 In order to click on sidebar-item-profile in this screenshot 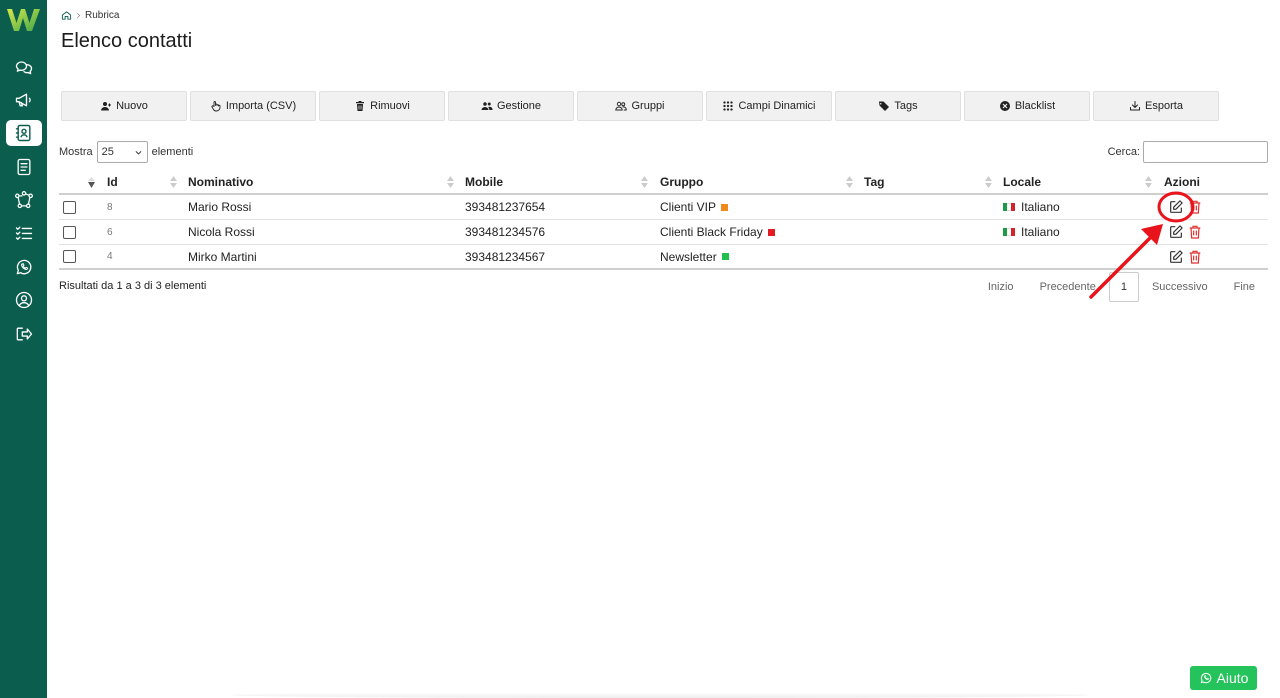, I will do `click(24, 300)`.